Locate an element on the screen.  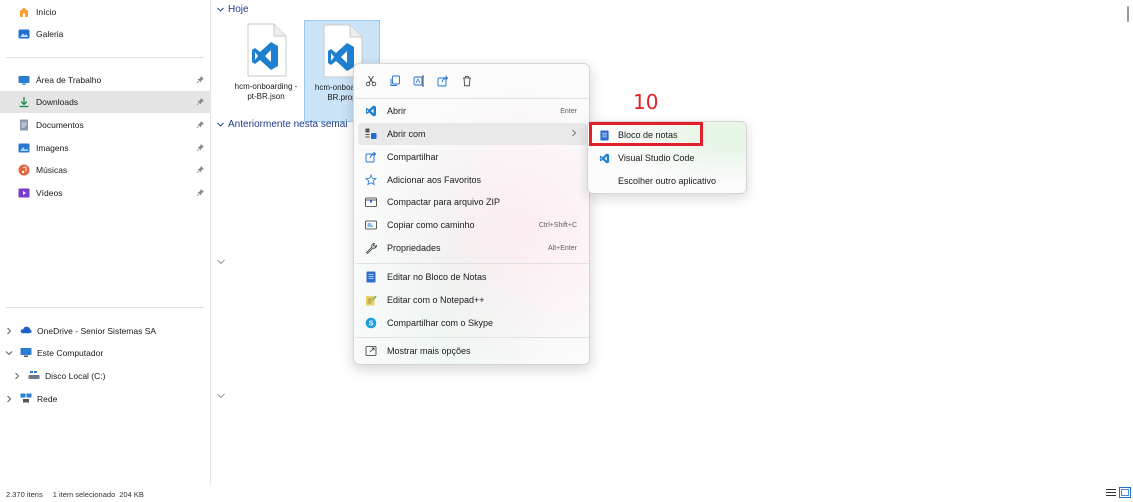
submenu-item-vscode: Visual Studio Code is located at coordinates (668, 158).